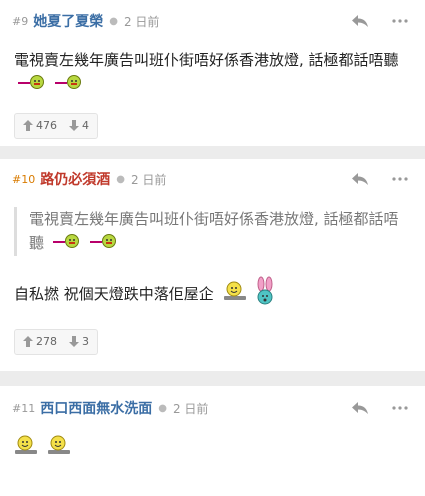 This screenshot has height=496, width=425. I want to click on vote-box: 476 4, so click(56, 125).